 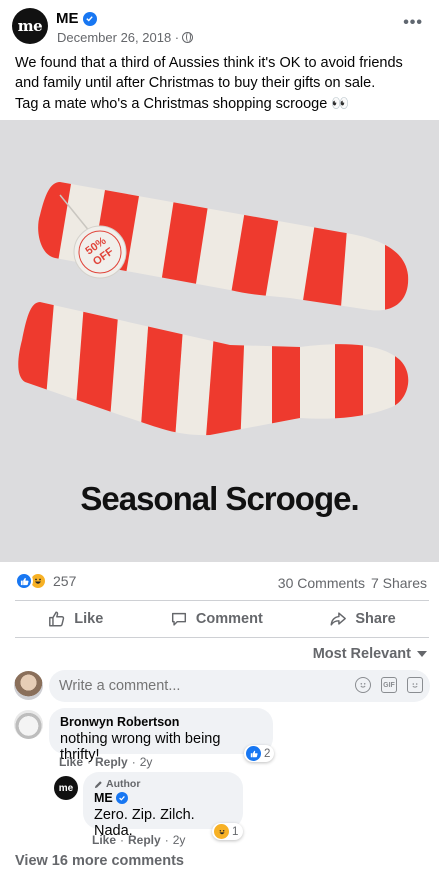 I want to click on author-badge: Author, so click(x=163, y=784).